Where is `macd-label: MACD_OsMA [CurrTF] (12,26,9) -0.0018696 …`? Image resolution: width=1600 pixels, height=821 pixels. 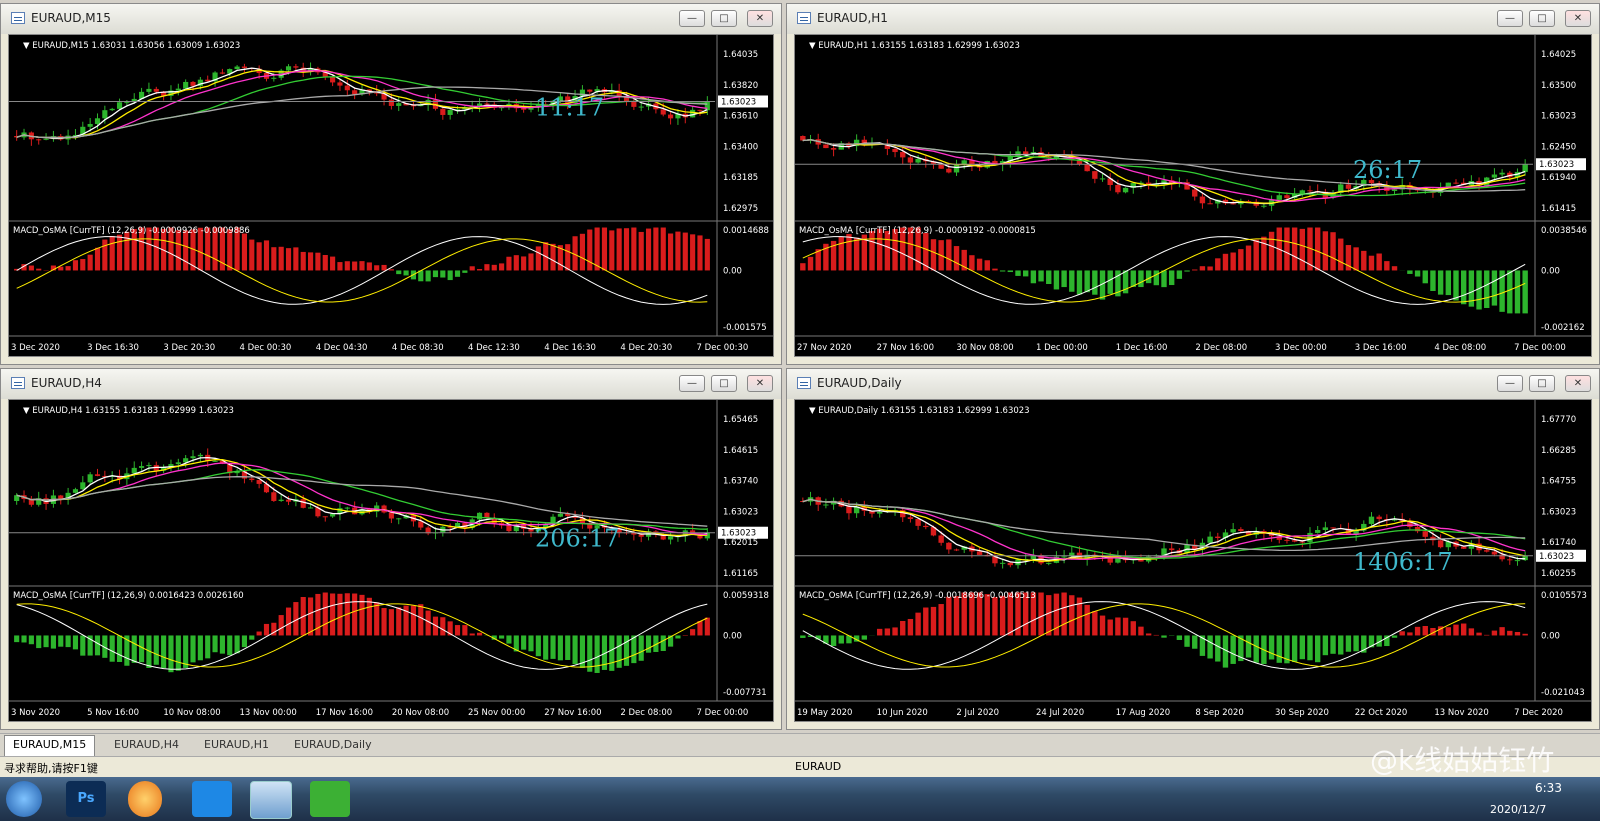
macd-label: MACD_OsMA [CurrTF] (12,26,9) -0.0018696 … is located at coordinates (917, 596).